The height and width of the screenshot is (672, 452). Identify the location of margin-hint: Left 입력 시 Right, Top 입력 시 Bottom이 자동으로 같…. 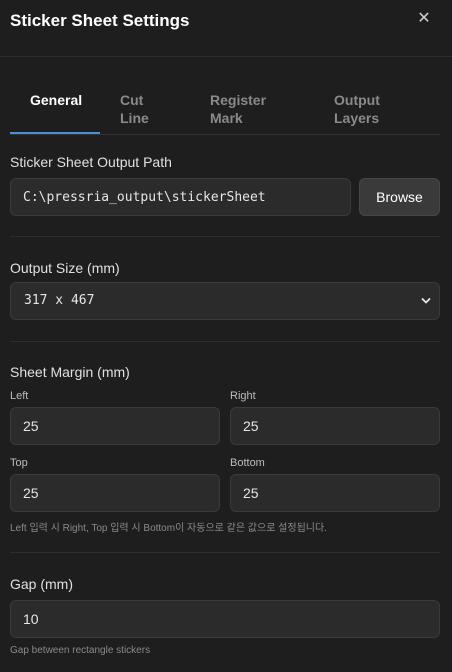
(168, 528).